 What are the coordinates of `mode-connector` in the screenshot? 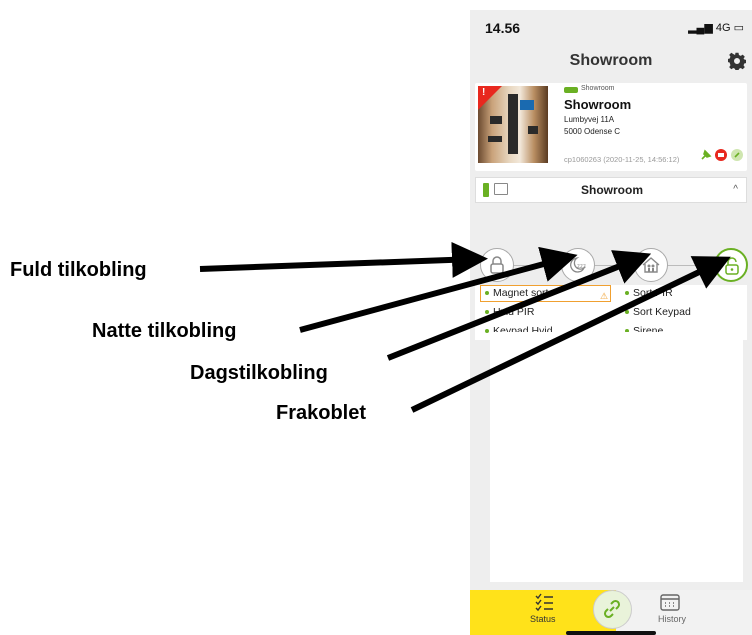 It's located at (610, 265).